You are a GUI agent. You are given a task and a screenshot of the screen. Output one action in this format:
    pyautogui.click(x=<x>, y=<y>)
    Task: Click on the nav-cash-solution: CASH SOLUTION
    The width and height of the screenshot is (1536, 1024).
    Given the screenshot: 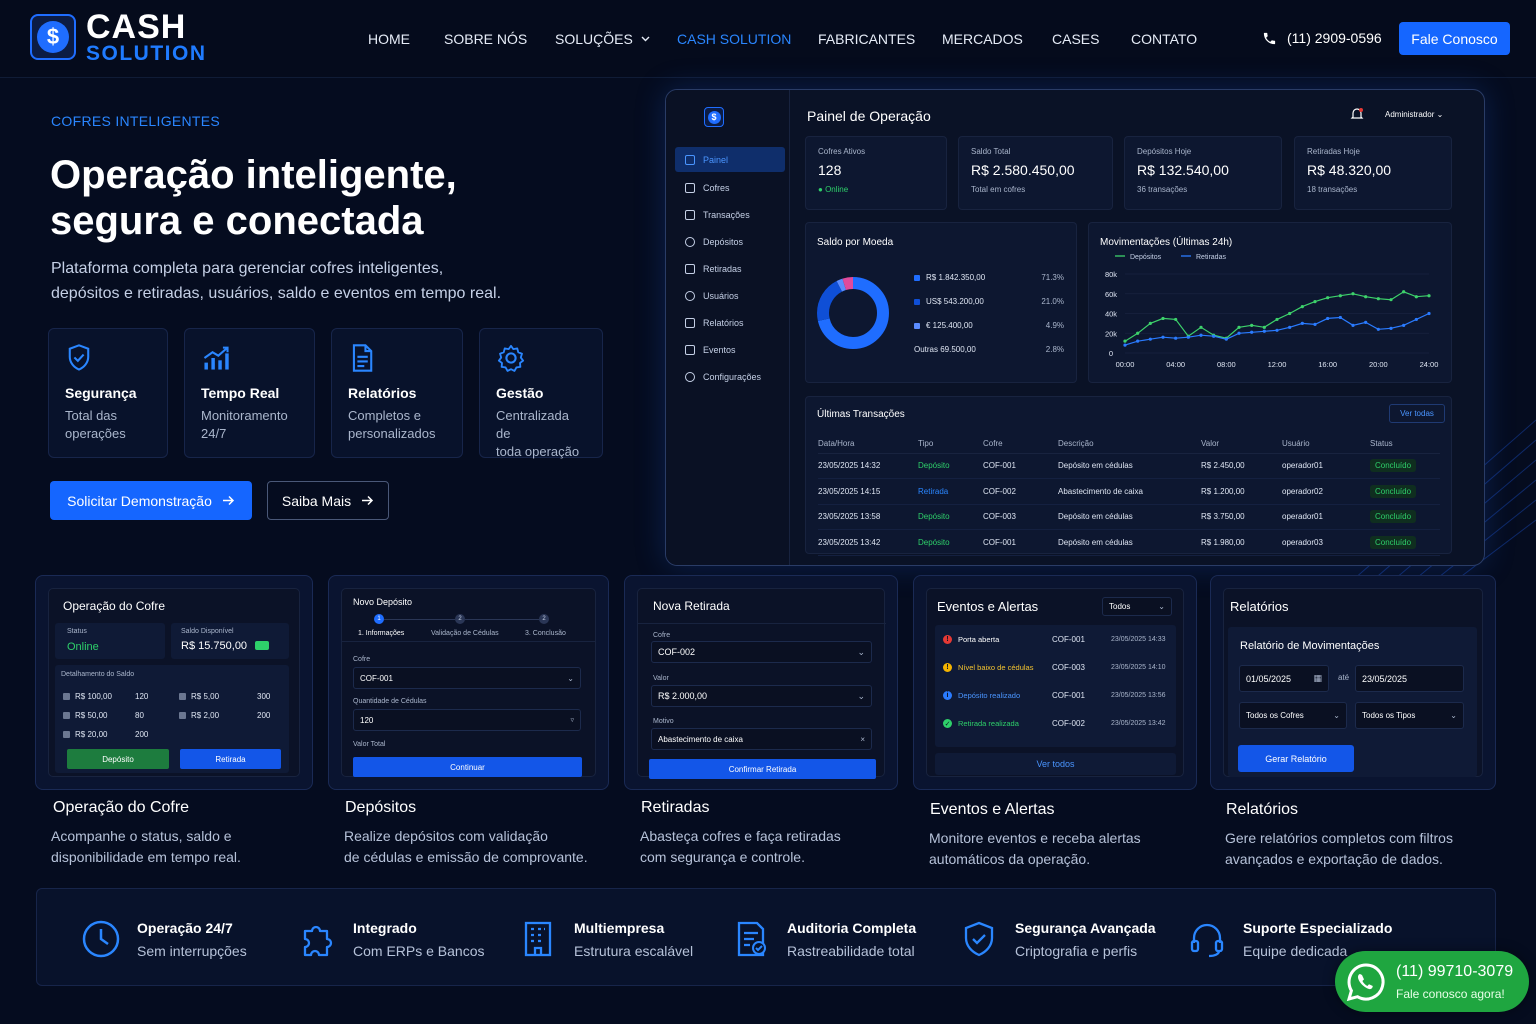 What is the action you would take?
    pyautogui.click(x=734, y=39)
    